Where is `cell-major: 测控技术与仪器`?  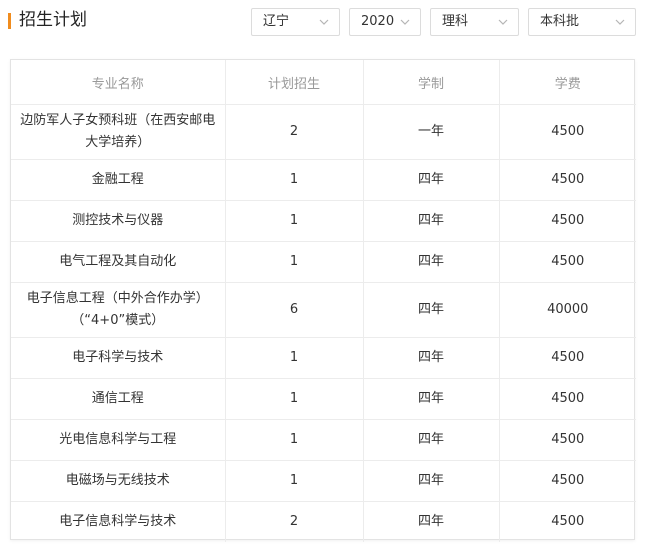 cell-major: 测控技术与仪器 is located at coordinates (118, 221).